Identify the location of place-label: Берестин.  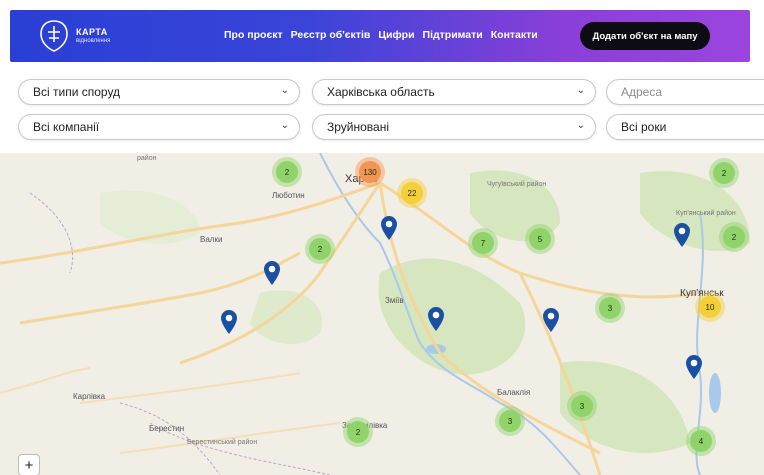
(167, 428).